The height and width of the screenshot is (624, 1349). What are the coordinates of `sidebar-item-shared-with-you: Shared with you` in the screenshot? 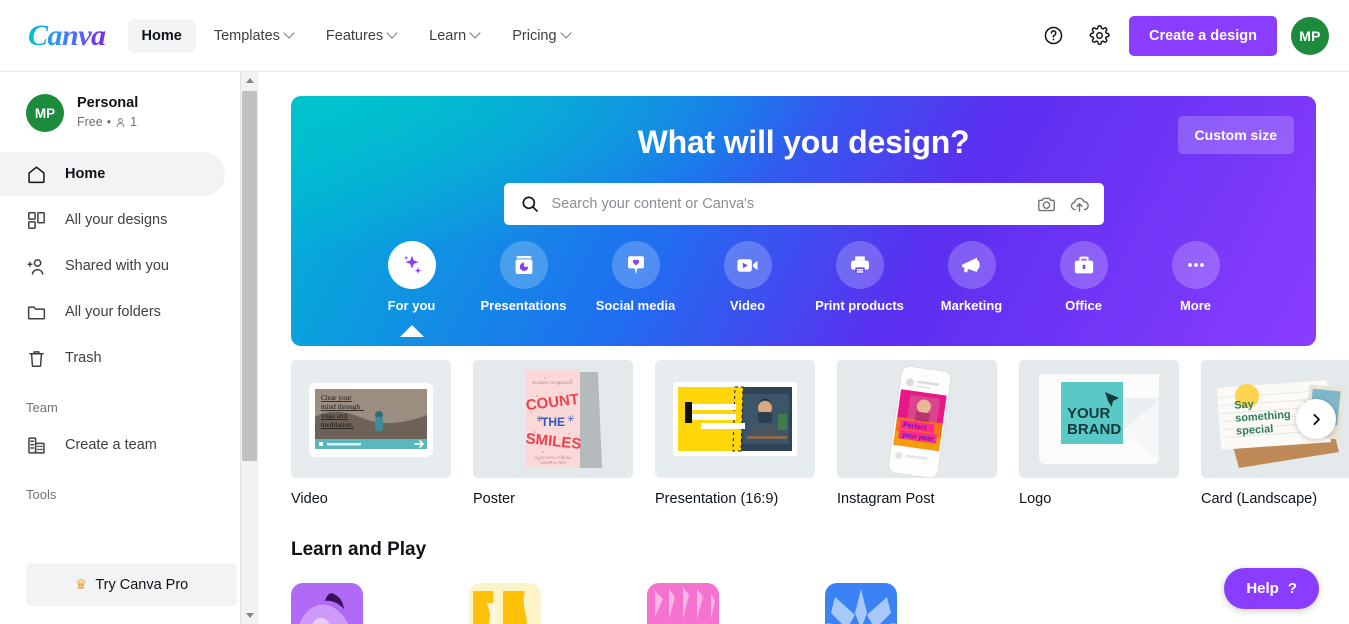 It's located at (112, 266).